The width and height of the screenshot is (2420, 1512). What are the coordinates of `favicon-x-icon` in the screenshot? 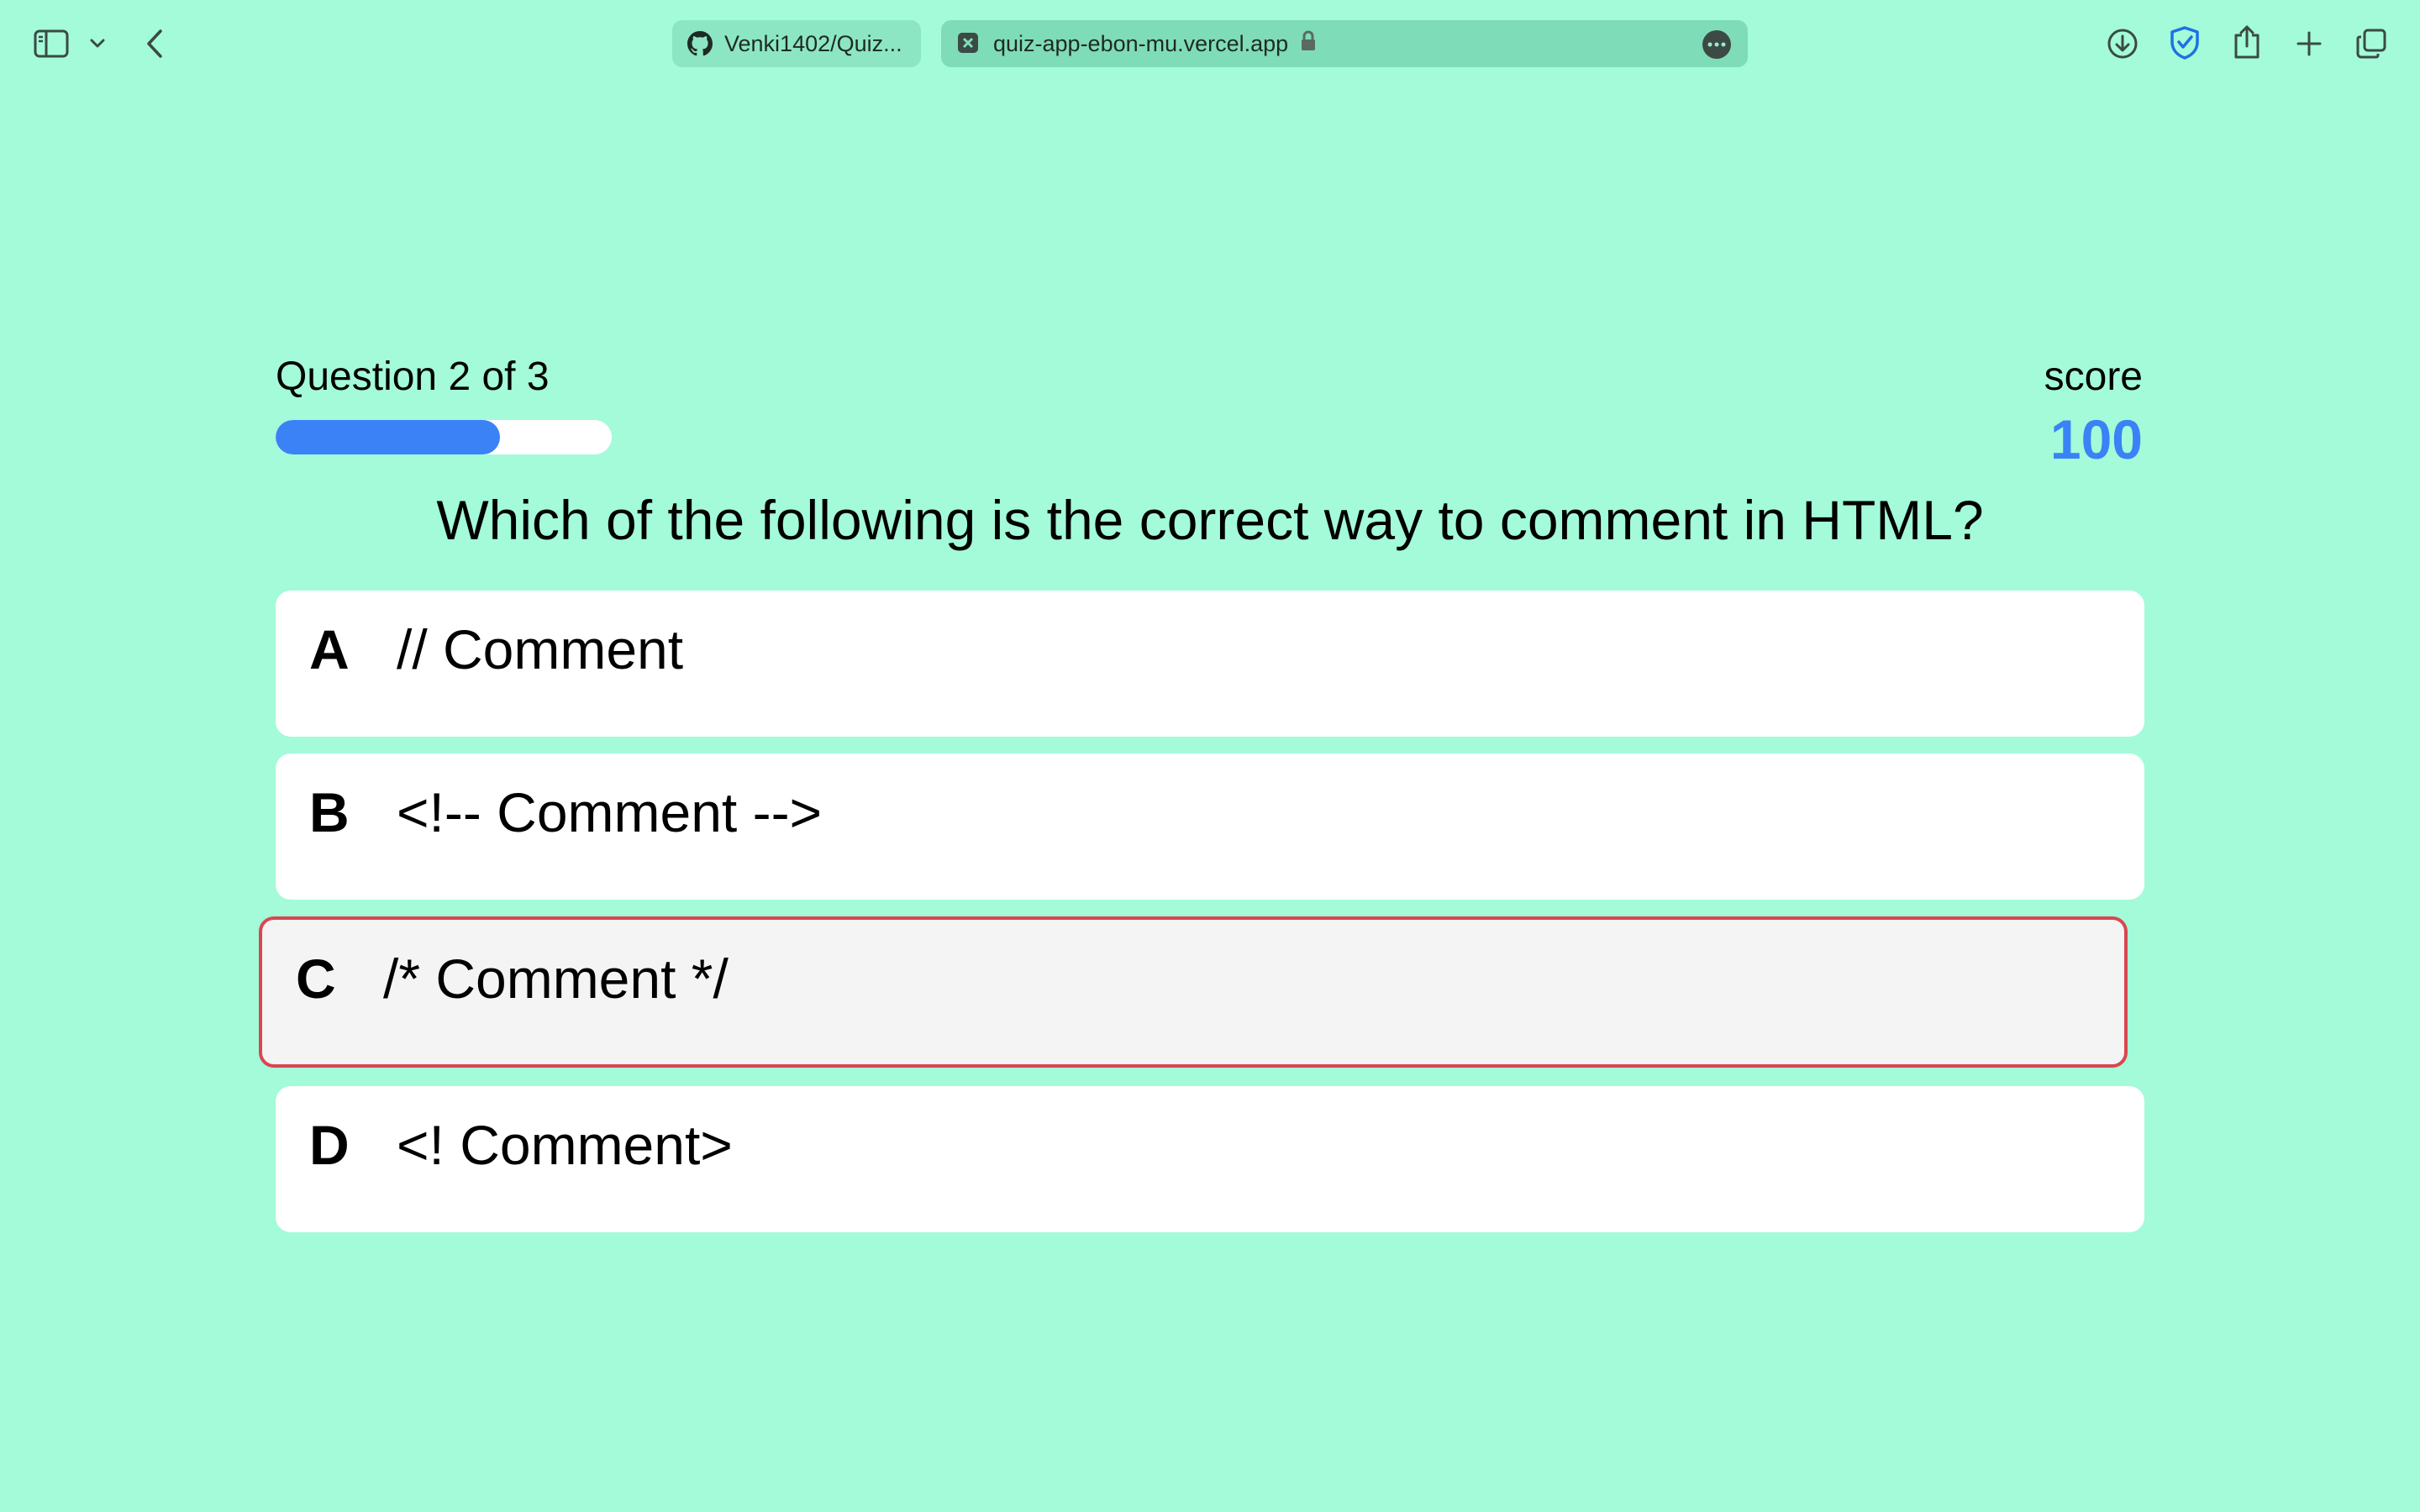 It's located at (968, 43).